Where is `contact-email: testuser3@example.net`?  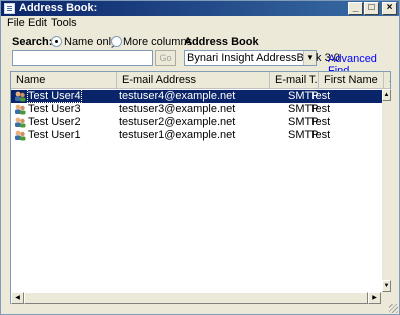
contact-email: testuser3@example.net is located at coordinates (177, 109).